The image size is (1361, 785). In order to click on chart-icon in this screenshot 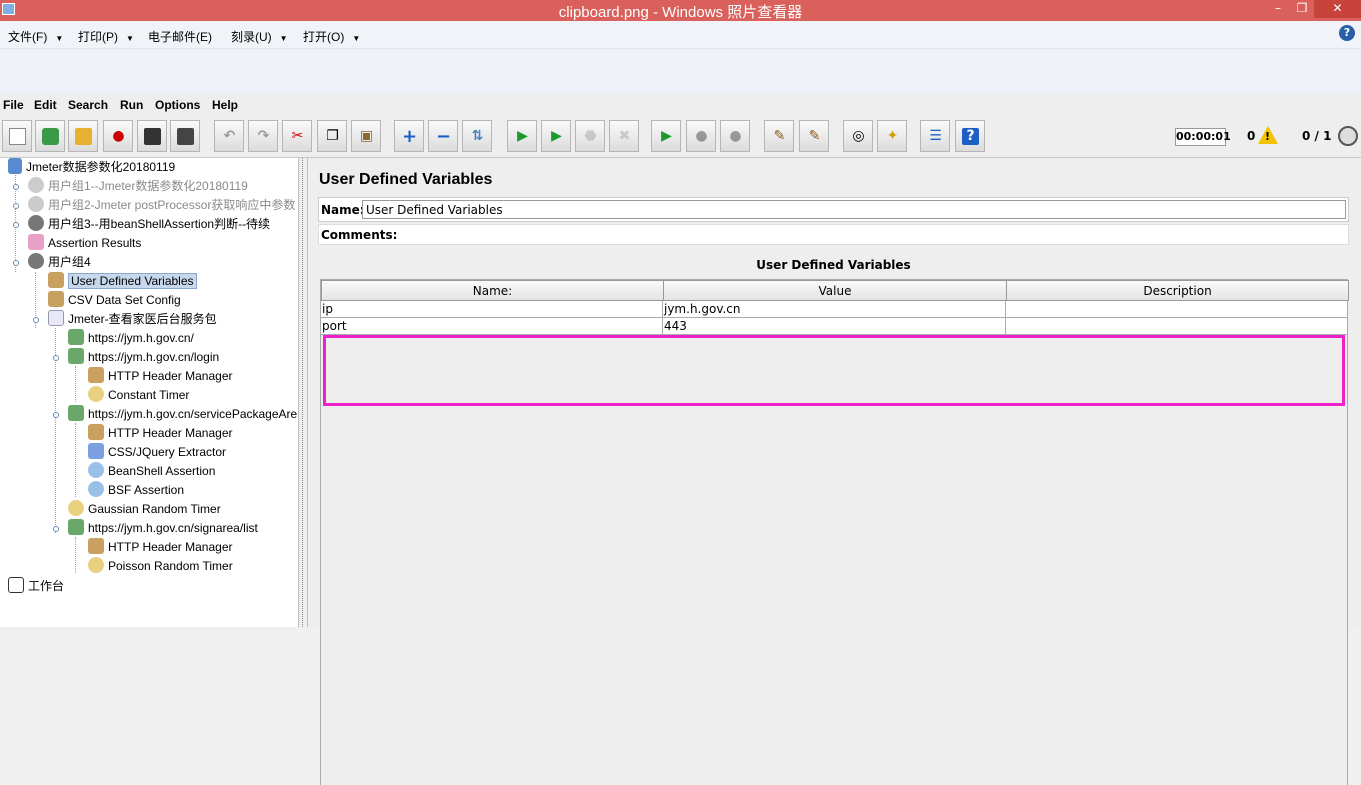, I will do `click(36, 242)`.